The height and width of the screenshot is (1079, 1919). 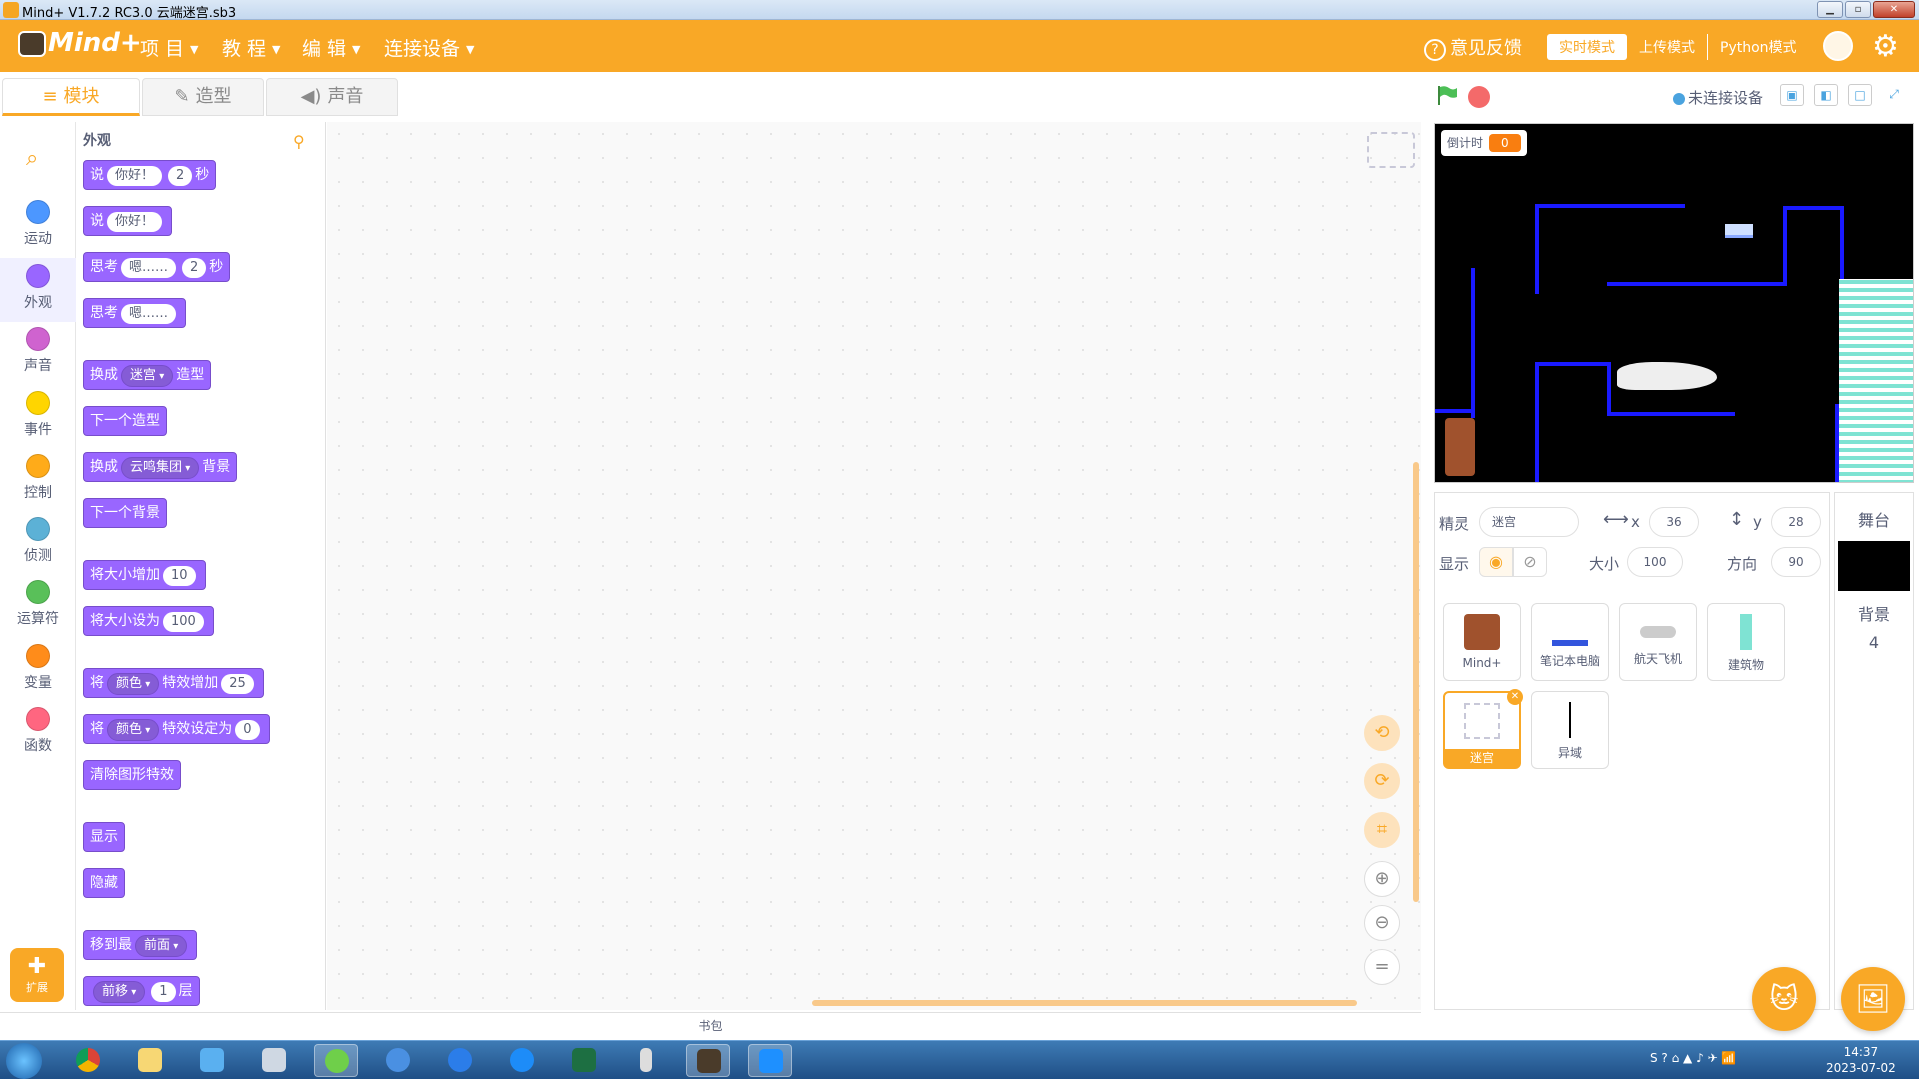 I want to click on category-motion: 运动, so click(x=38, y=226).